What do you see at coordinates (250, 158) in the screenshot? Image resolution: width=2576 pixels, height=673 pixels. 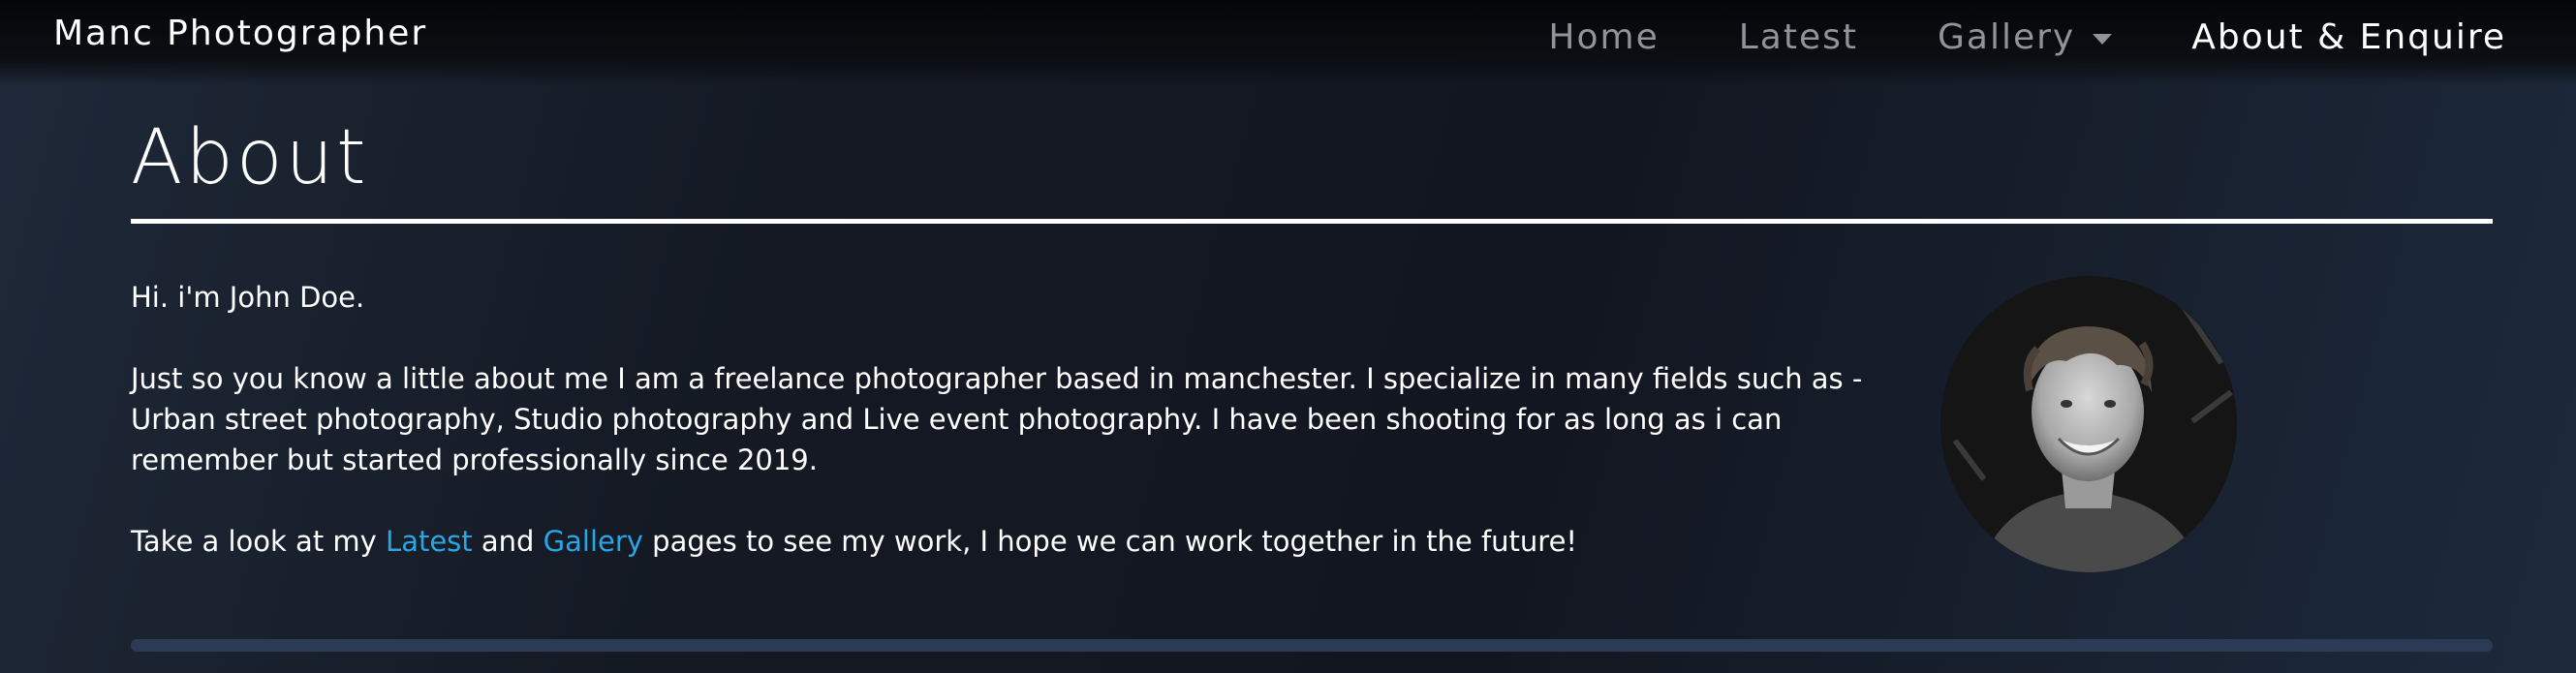 I see `page-title: About` at bounding box center [250, 158].